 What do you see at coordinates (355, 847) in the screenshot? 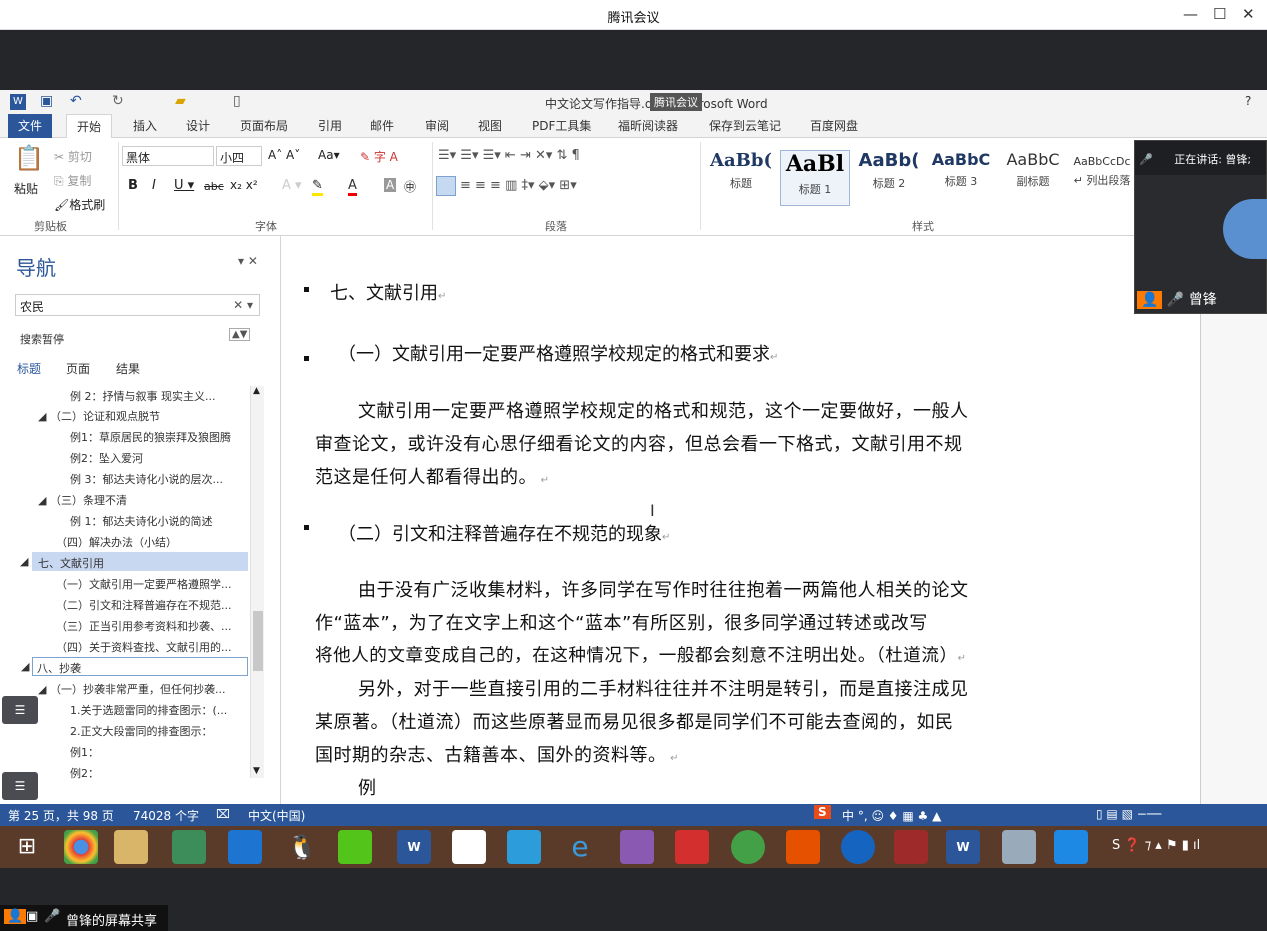
I see `wechat-icon` at bounding box center [355, 847].